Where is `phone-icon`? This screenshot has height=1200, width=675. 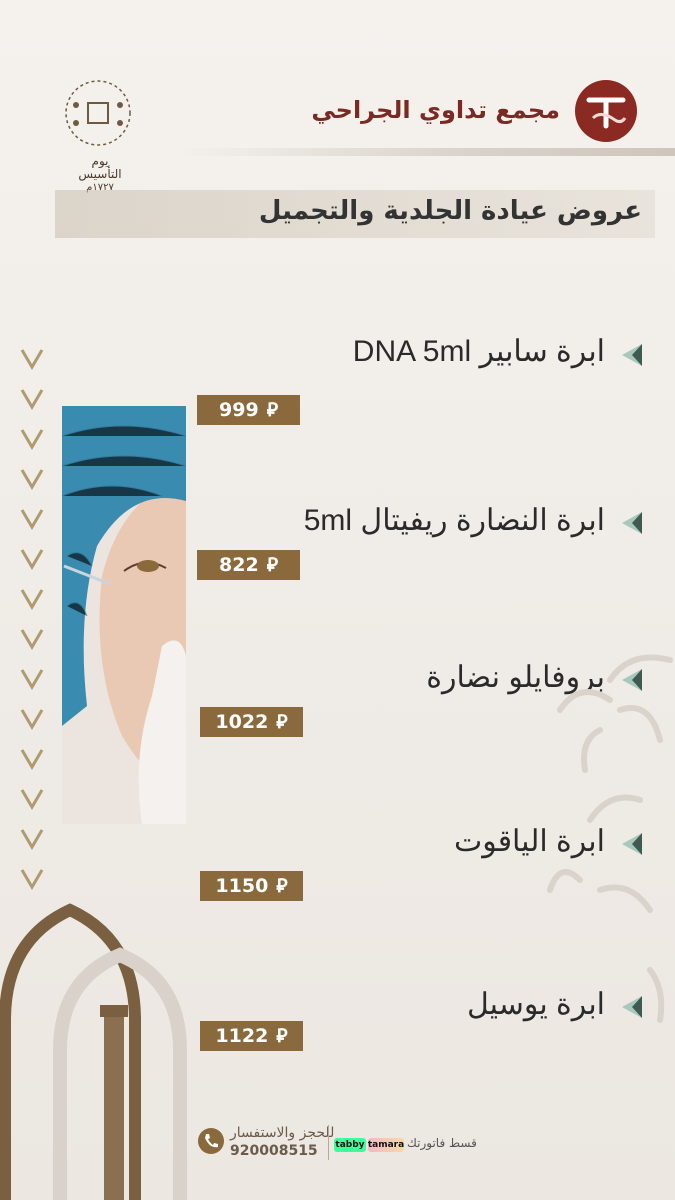
phone-icon is located at coordinates (211, 1141).